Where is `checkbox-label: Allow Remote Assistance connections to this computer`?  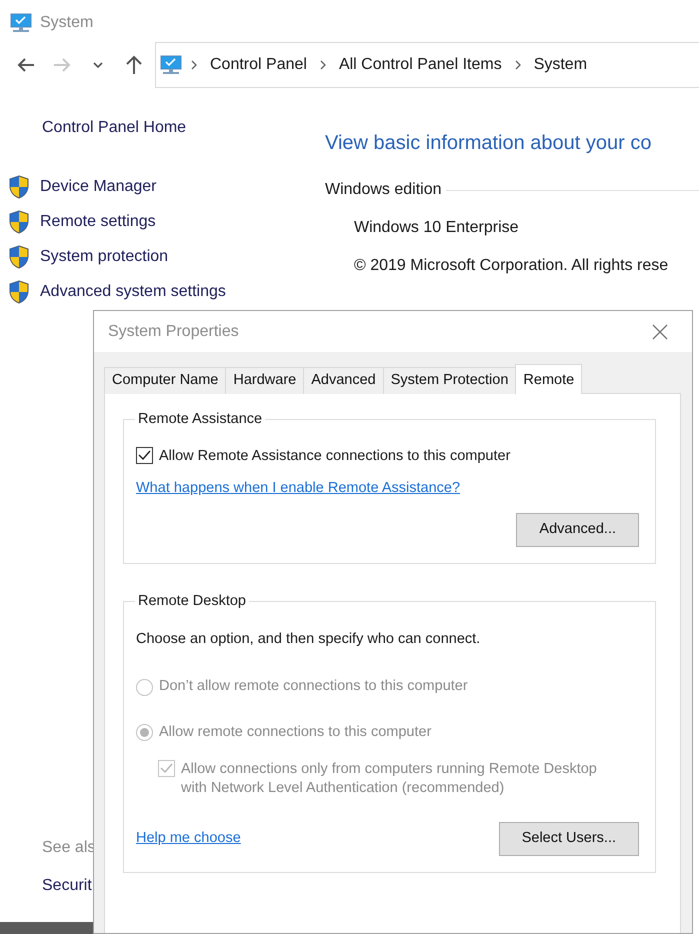
checkbox-label: Allow Remote Assistance connections to this computer is located at coordinates (334, 456).